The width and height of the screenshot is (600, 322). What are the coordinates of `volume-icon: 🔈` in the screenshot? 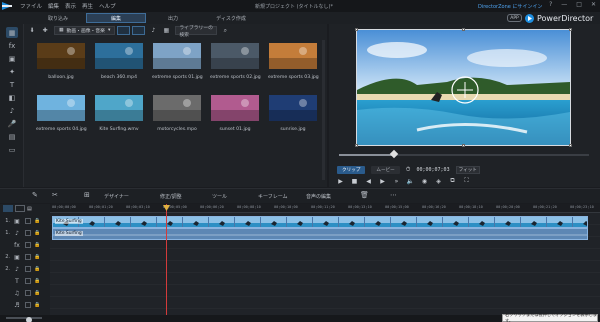 It's located at (410, 181).